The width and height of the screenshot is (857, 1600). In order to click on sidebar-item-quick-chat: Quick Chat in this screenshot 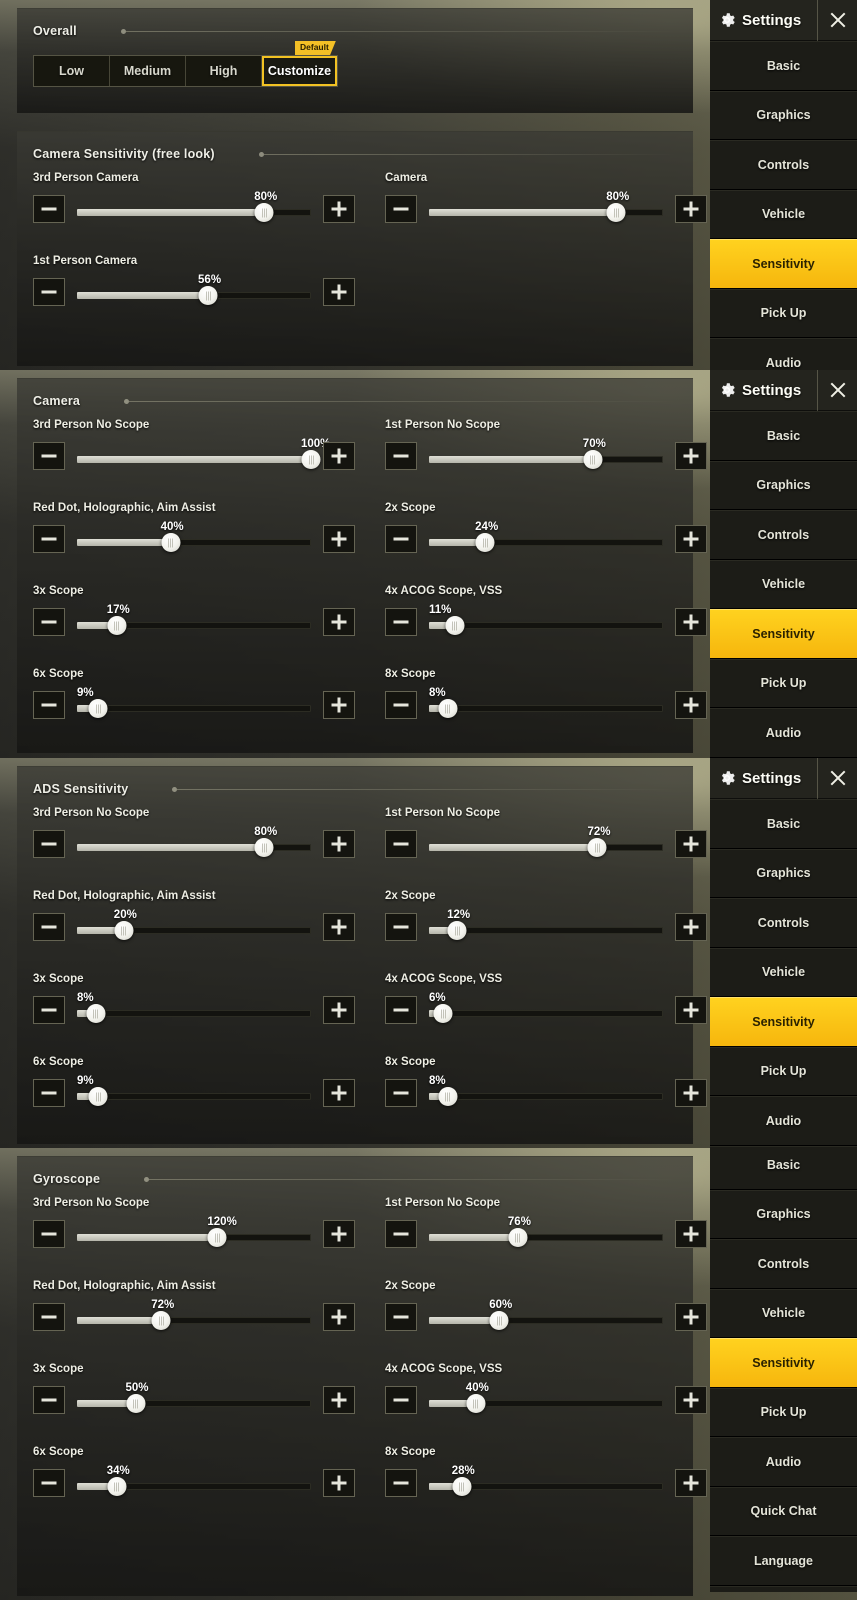, I will do `click(783, 1511)`.